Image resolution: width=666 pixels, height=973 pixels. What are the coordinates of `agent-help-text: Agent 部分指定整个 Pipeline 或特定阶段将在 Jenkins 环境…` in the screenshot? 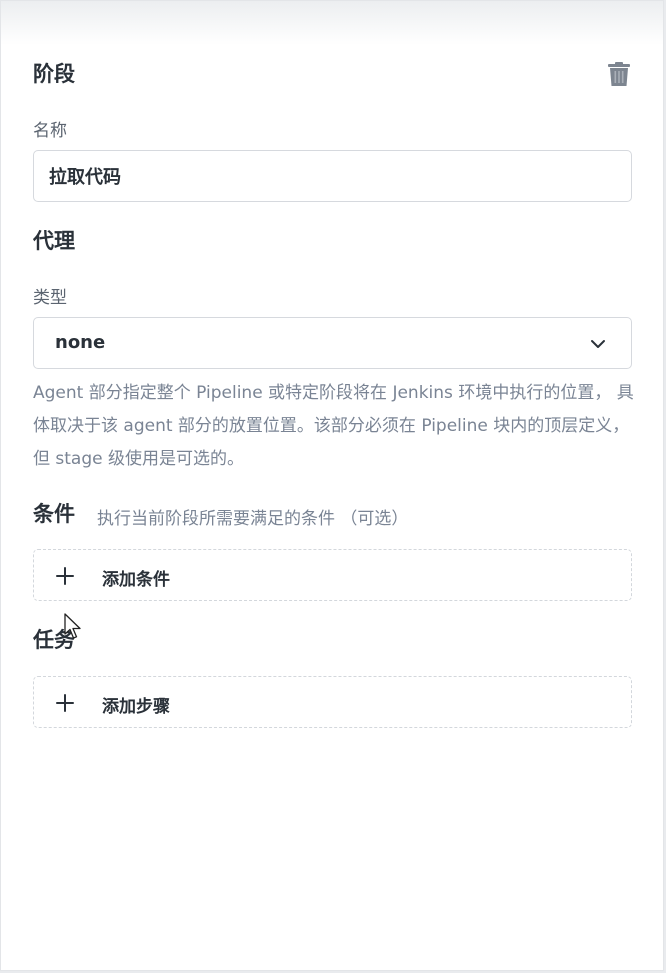 It's located at (333, 426).